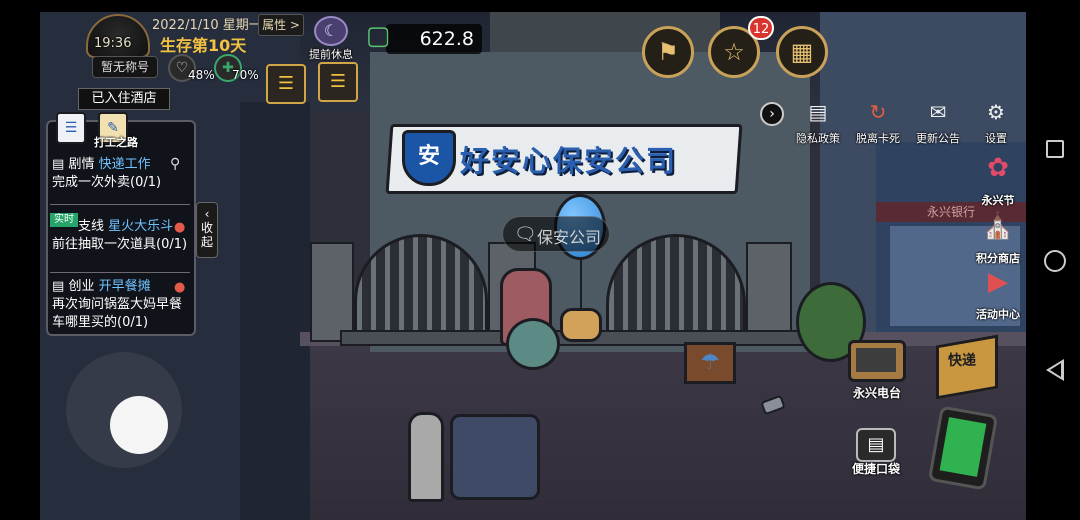 The image size is (1080, 520). What do you see at coordinates (962, 361) in the screenshot?
I see `delivery-box-label: 快递` at bounding box center [962, 361].